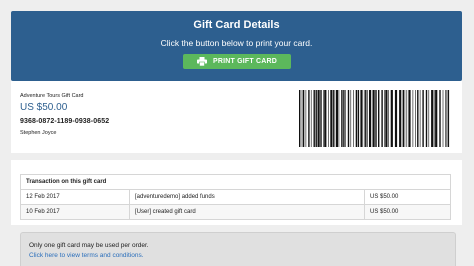 This screenshot has width=474, height=266. Describe the element at coordinates (245, 61) in the screenshot. I see `print-button-label: PRINT GIFT CARD` at that location.